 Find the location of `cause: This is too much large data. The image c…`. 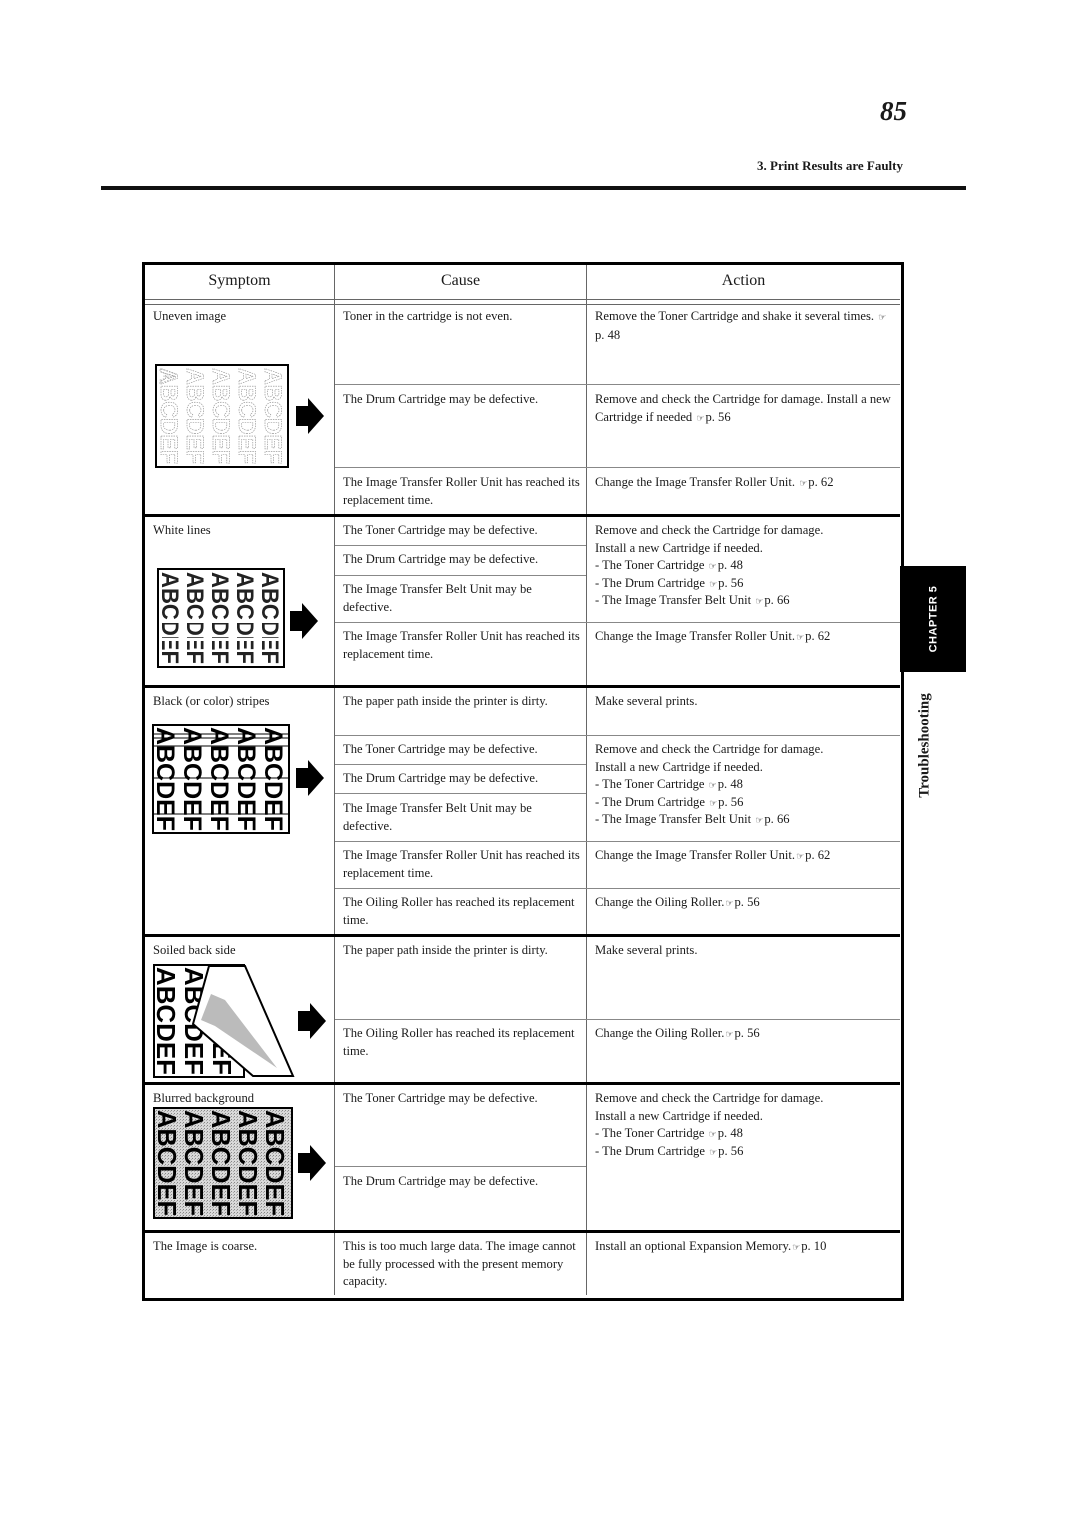

cause: This is too much large data. The image c… is located at coordinates (459, 1263).